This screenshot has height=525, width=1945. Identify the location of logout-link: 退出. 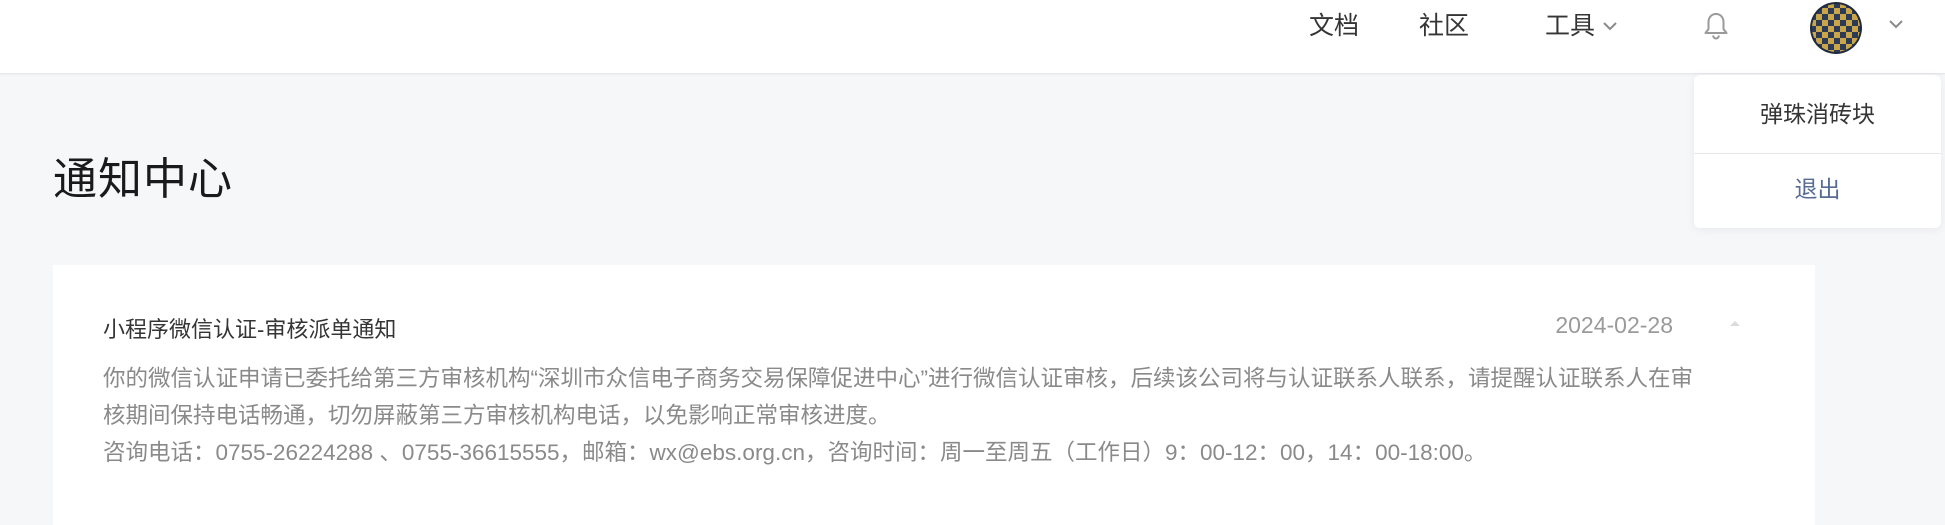
(1817, 191).